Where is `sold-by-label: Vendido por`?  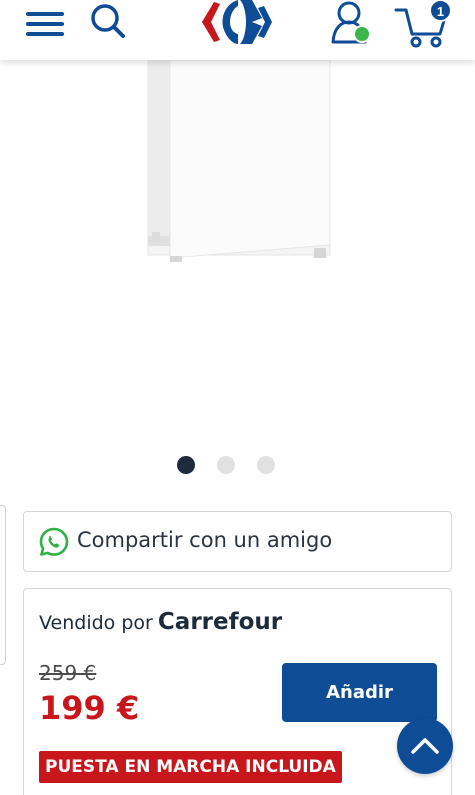 sold-by-label: Vendido por is located at coordinates (96, 623).